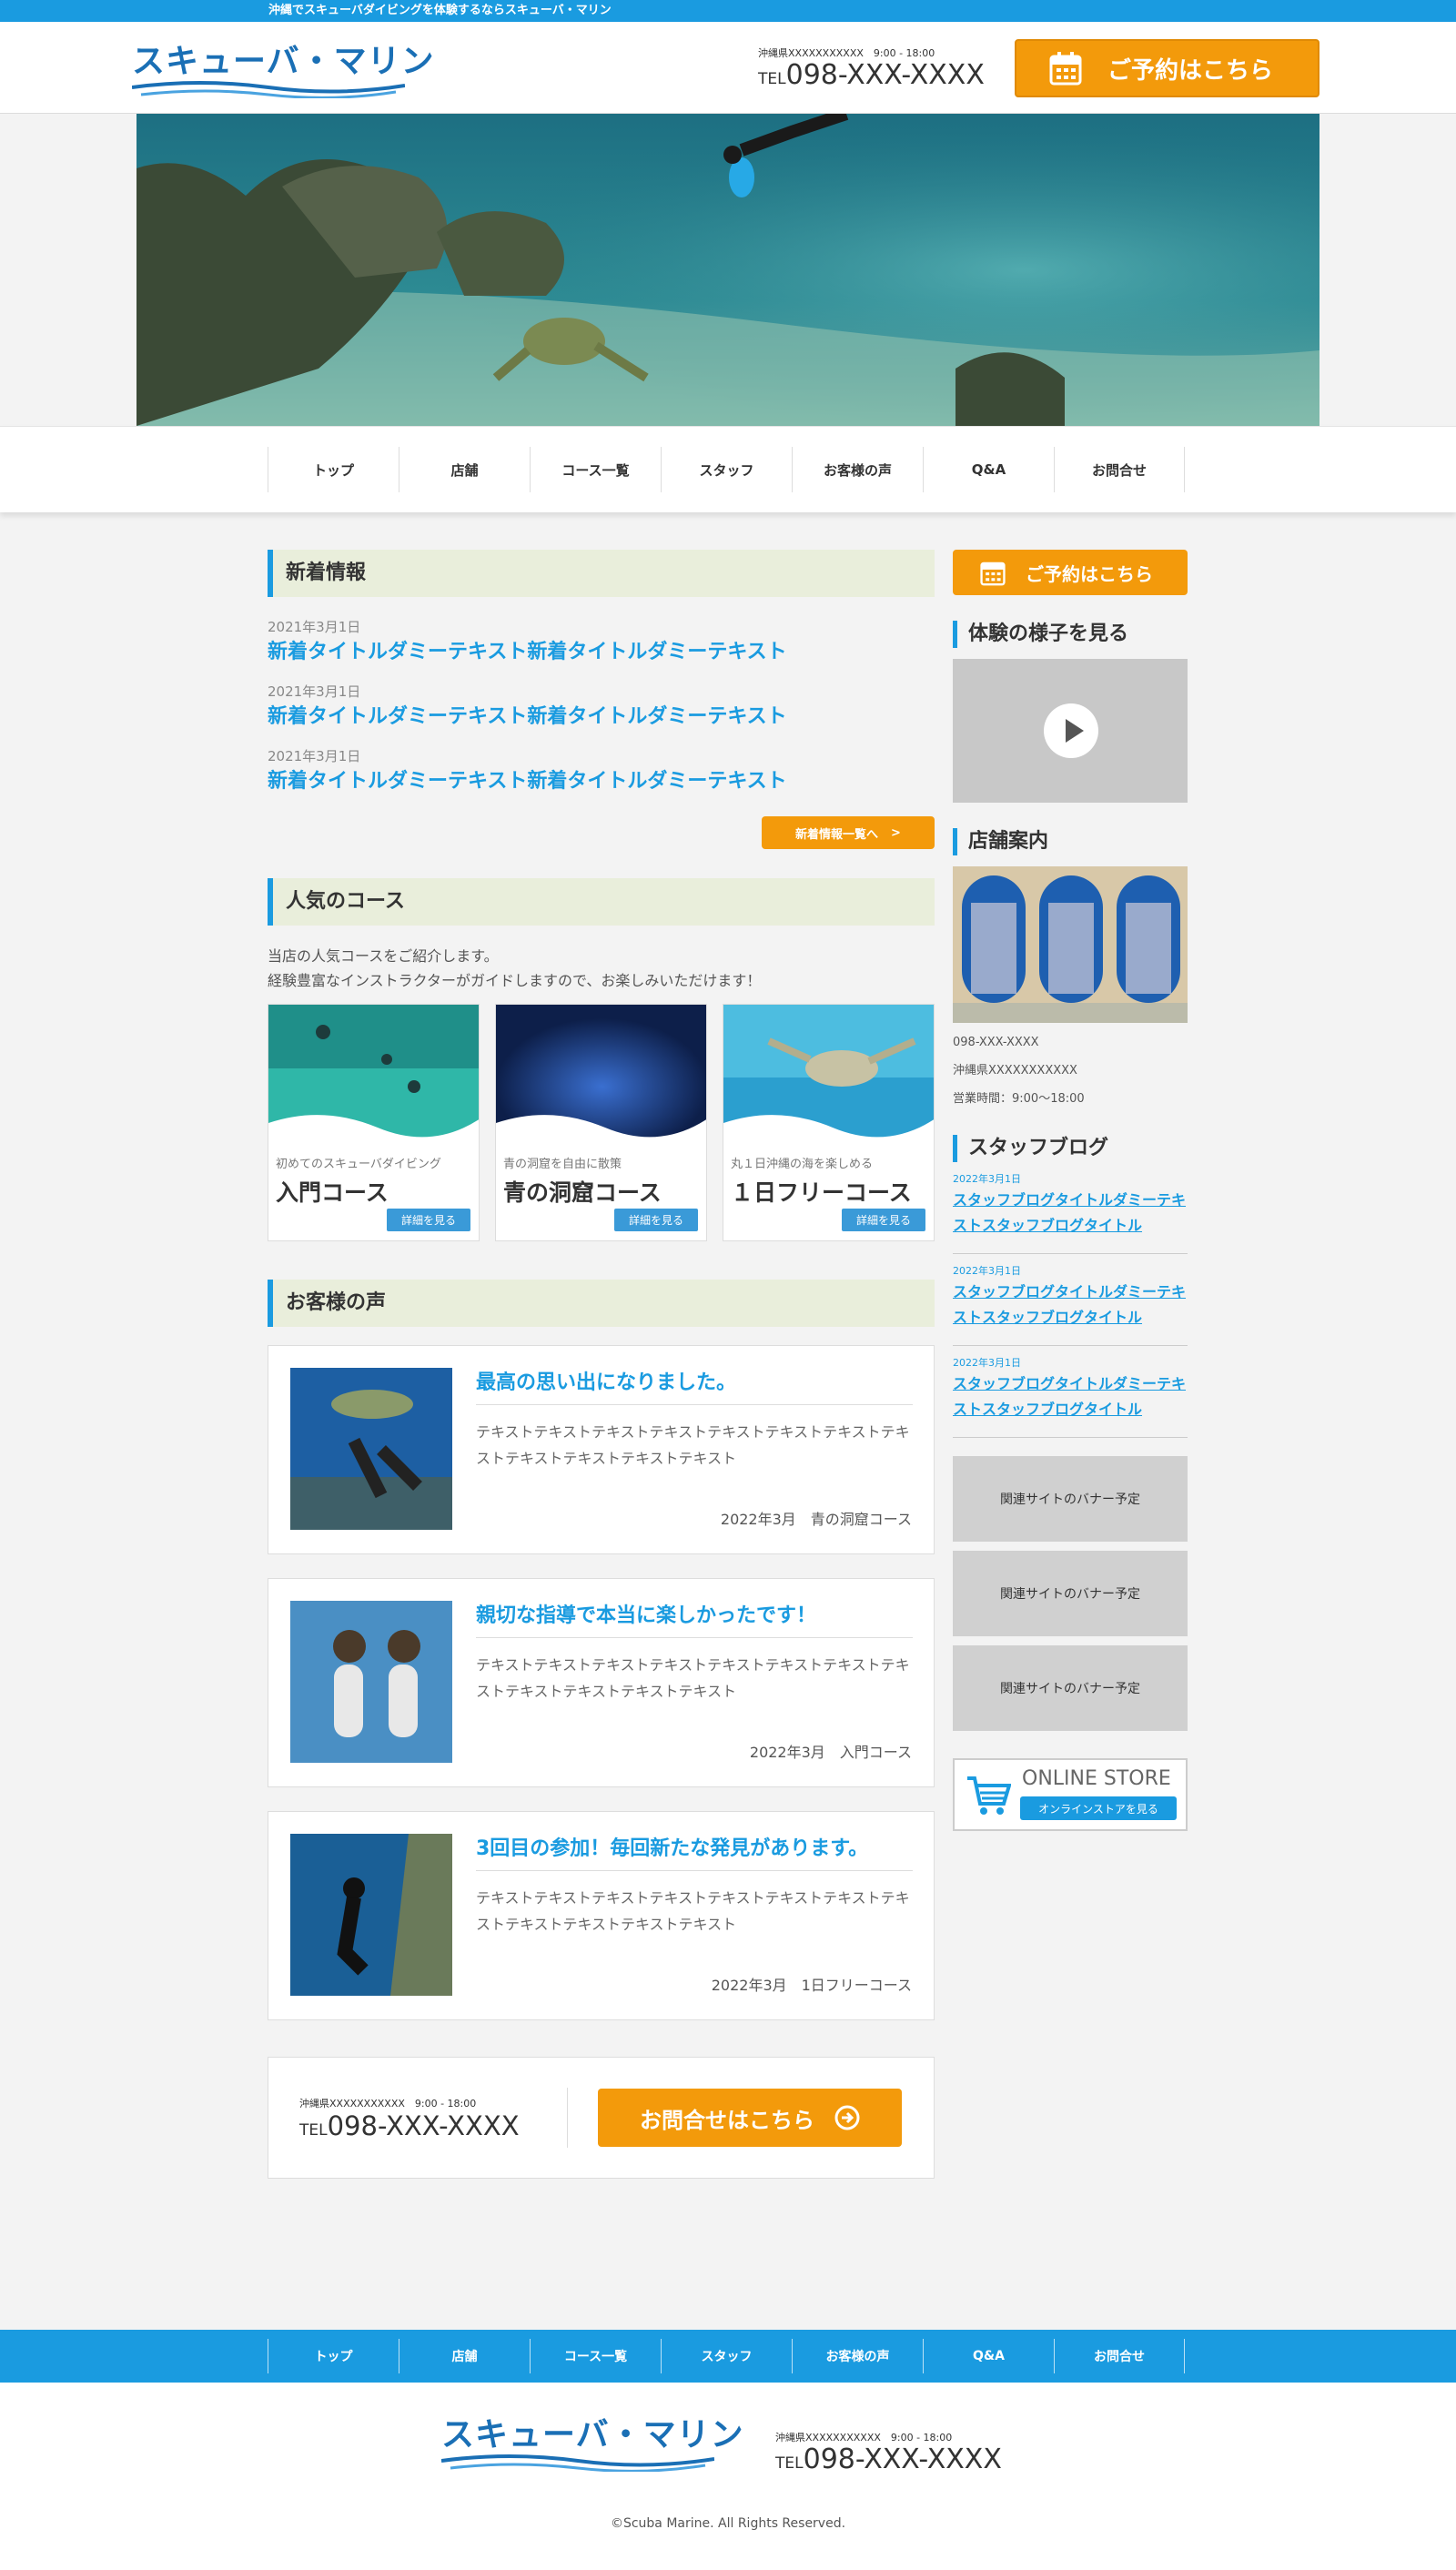 The width and height of the screenshot is (1456, 2570). Describe the element at coordinates (1066, 69) in the screenshot. I see `calendar-icon` at that location.